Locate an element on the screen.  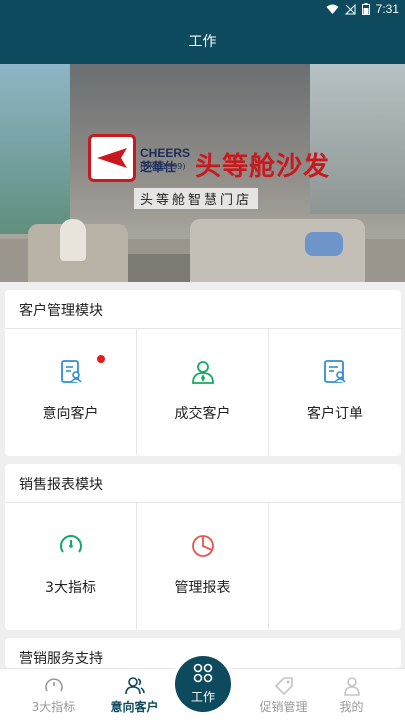
prospect-customers-button: 意向客户 is located at coordinates (71, 392).